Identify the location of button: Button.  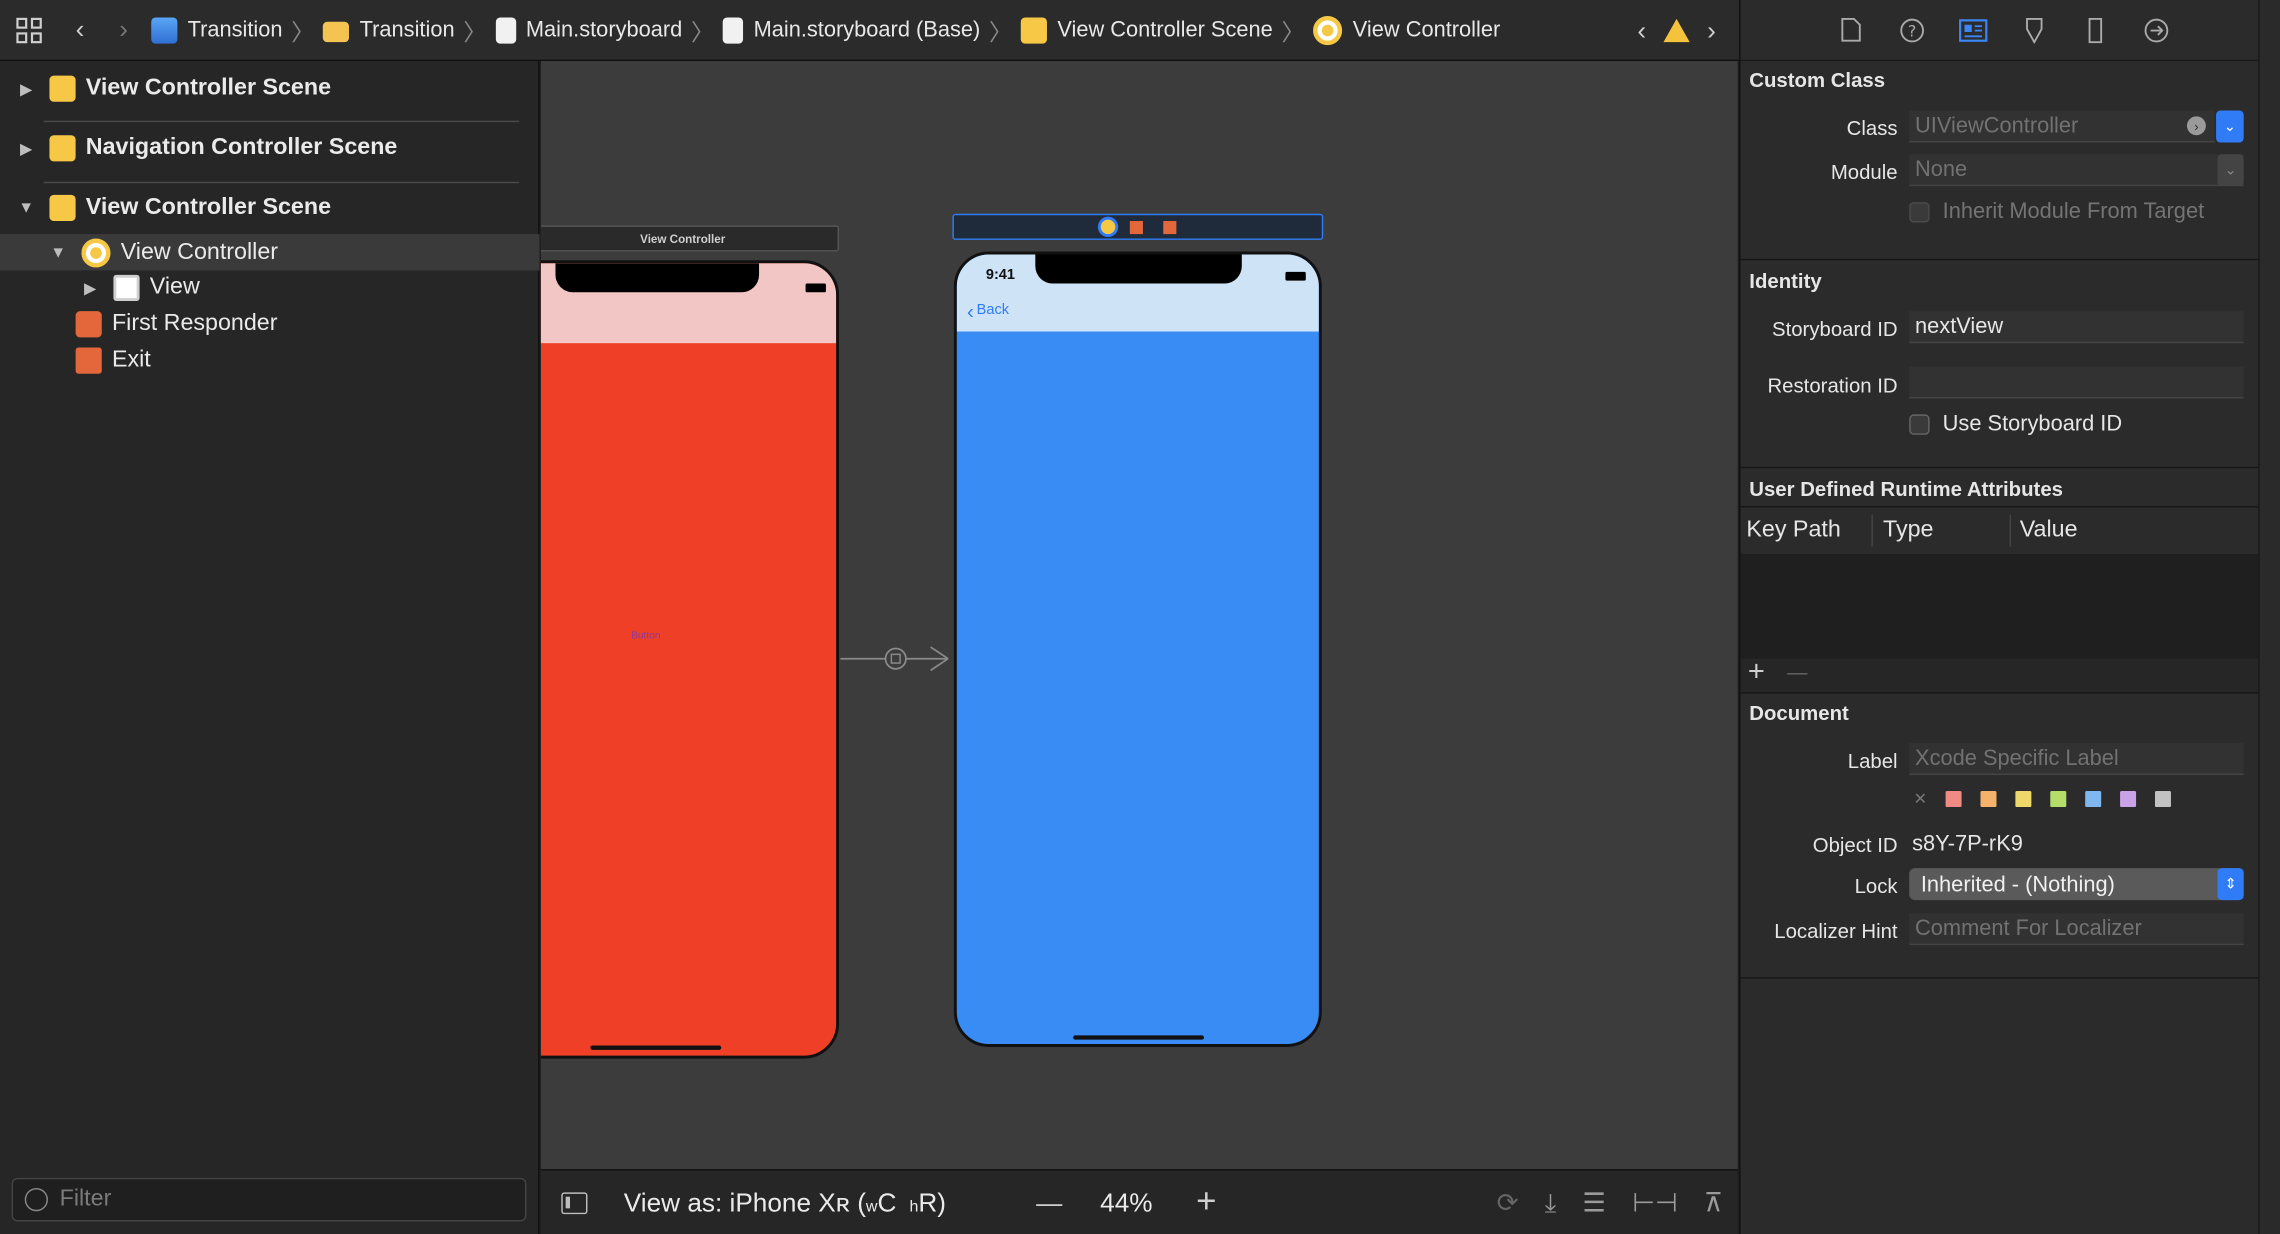
(645, 636).